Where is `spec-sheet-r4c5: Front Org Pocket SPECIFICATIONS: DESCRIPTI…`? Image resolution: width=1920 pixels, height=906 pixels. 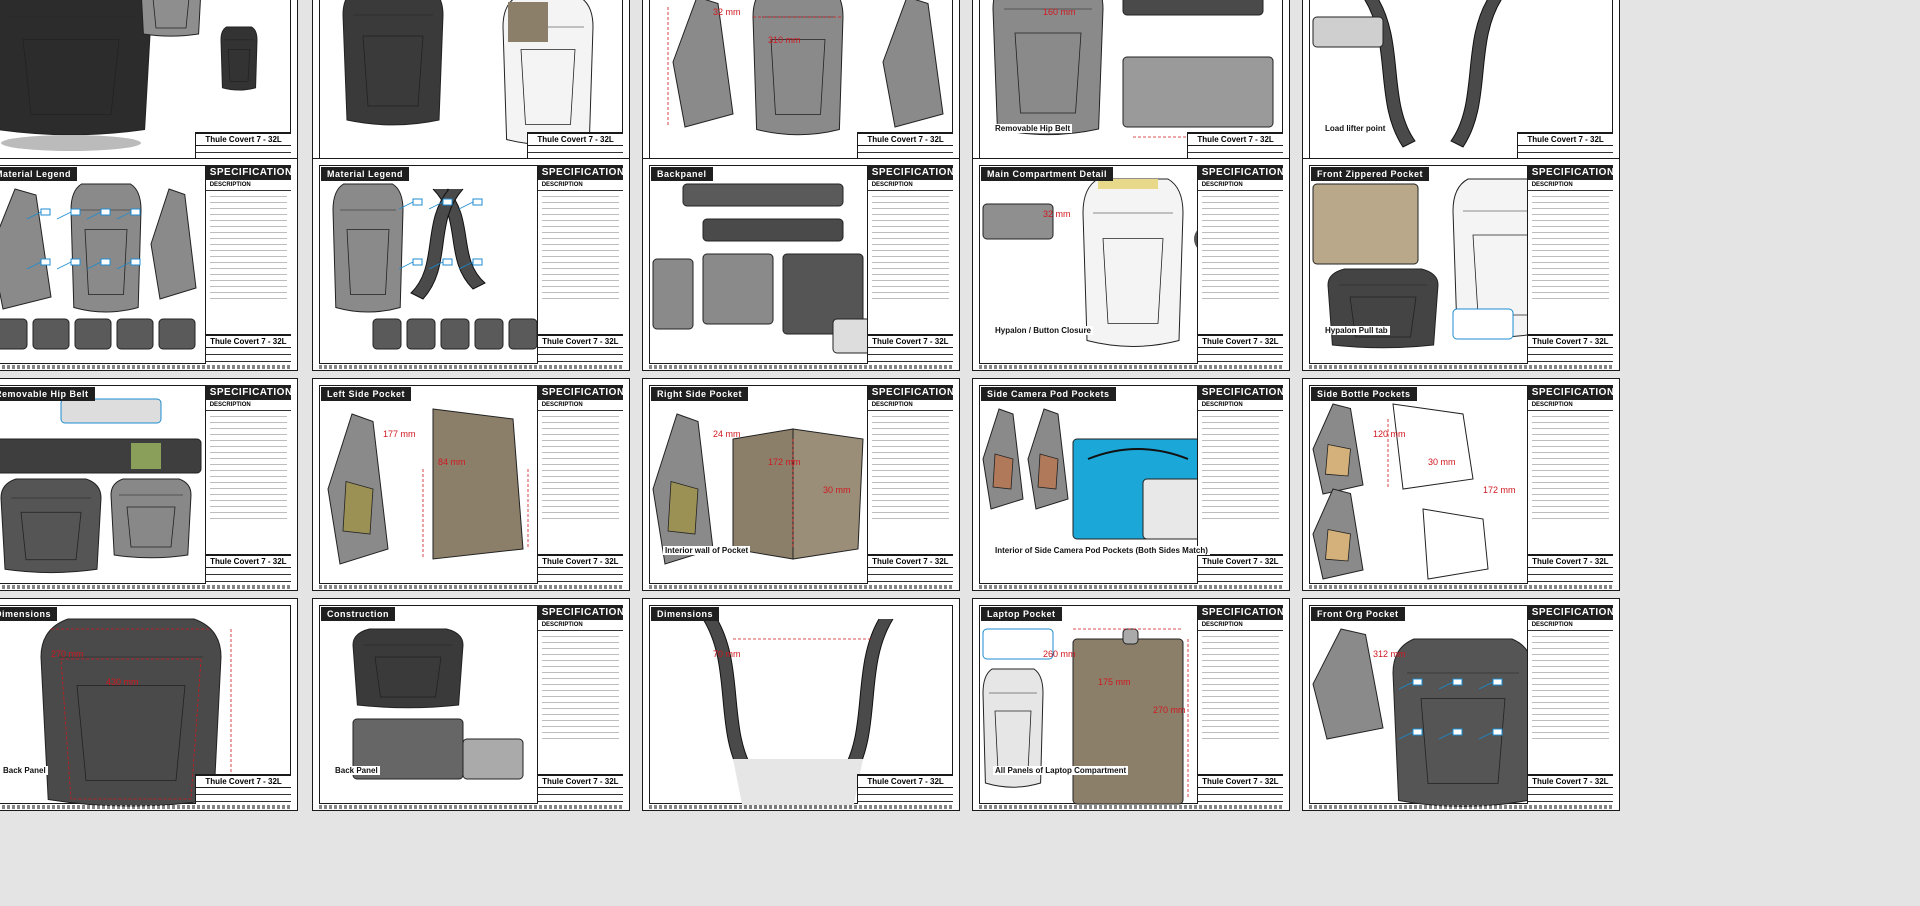
spec-sheet-r4c5: Front Org Pocket SPECIFICATIONS: DESCRIPTI… is located at coordinates (1461, 704).